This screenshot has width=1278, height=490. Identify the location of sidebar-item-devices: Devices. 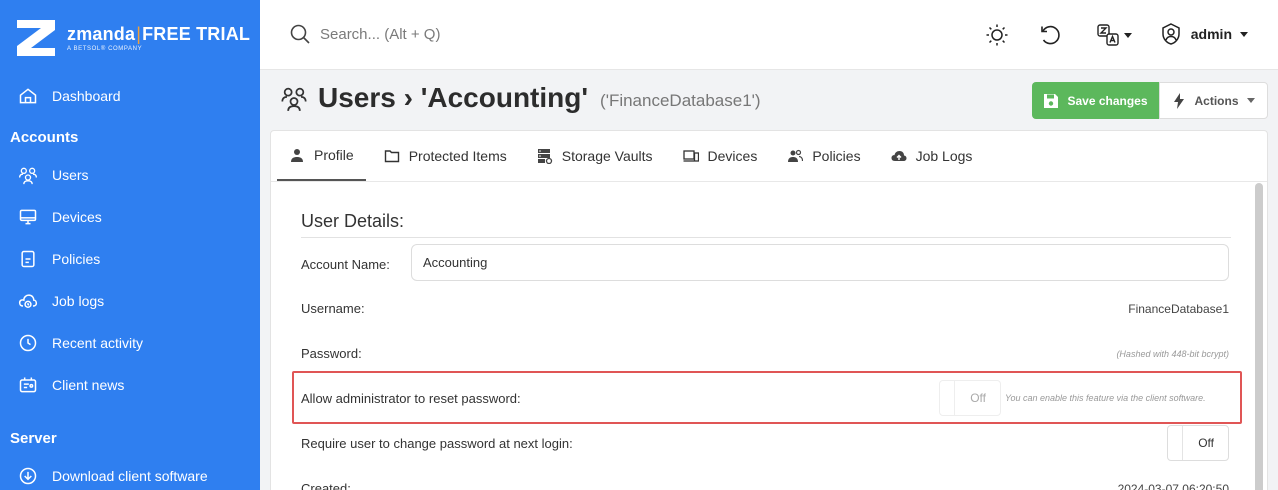
(130, 217).